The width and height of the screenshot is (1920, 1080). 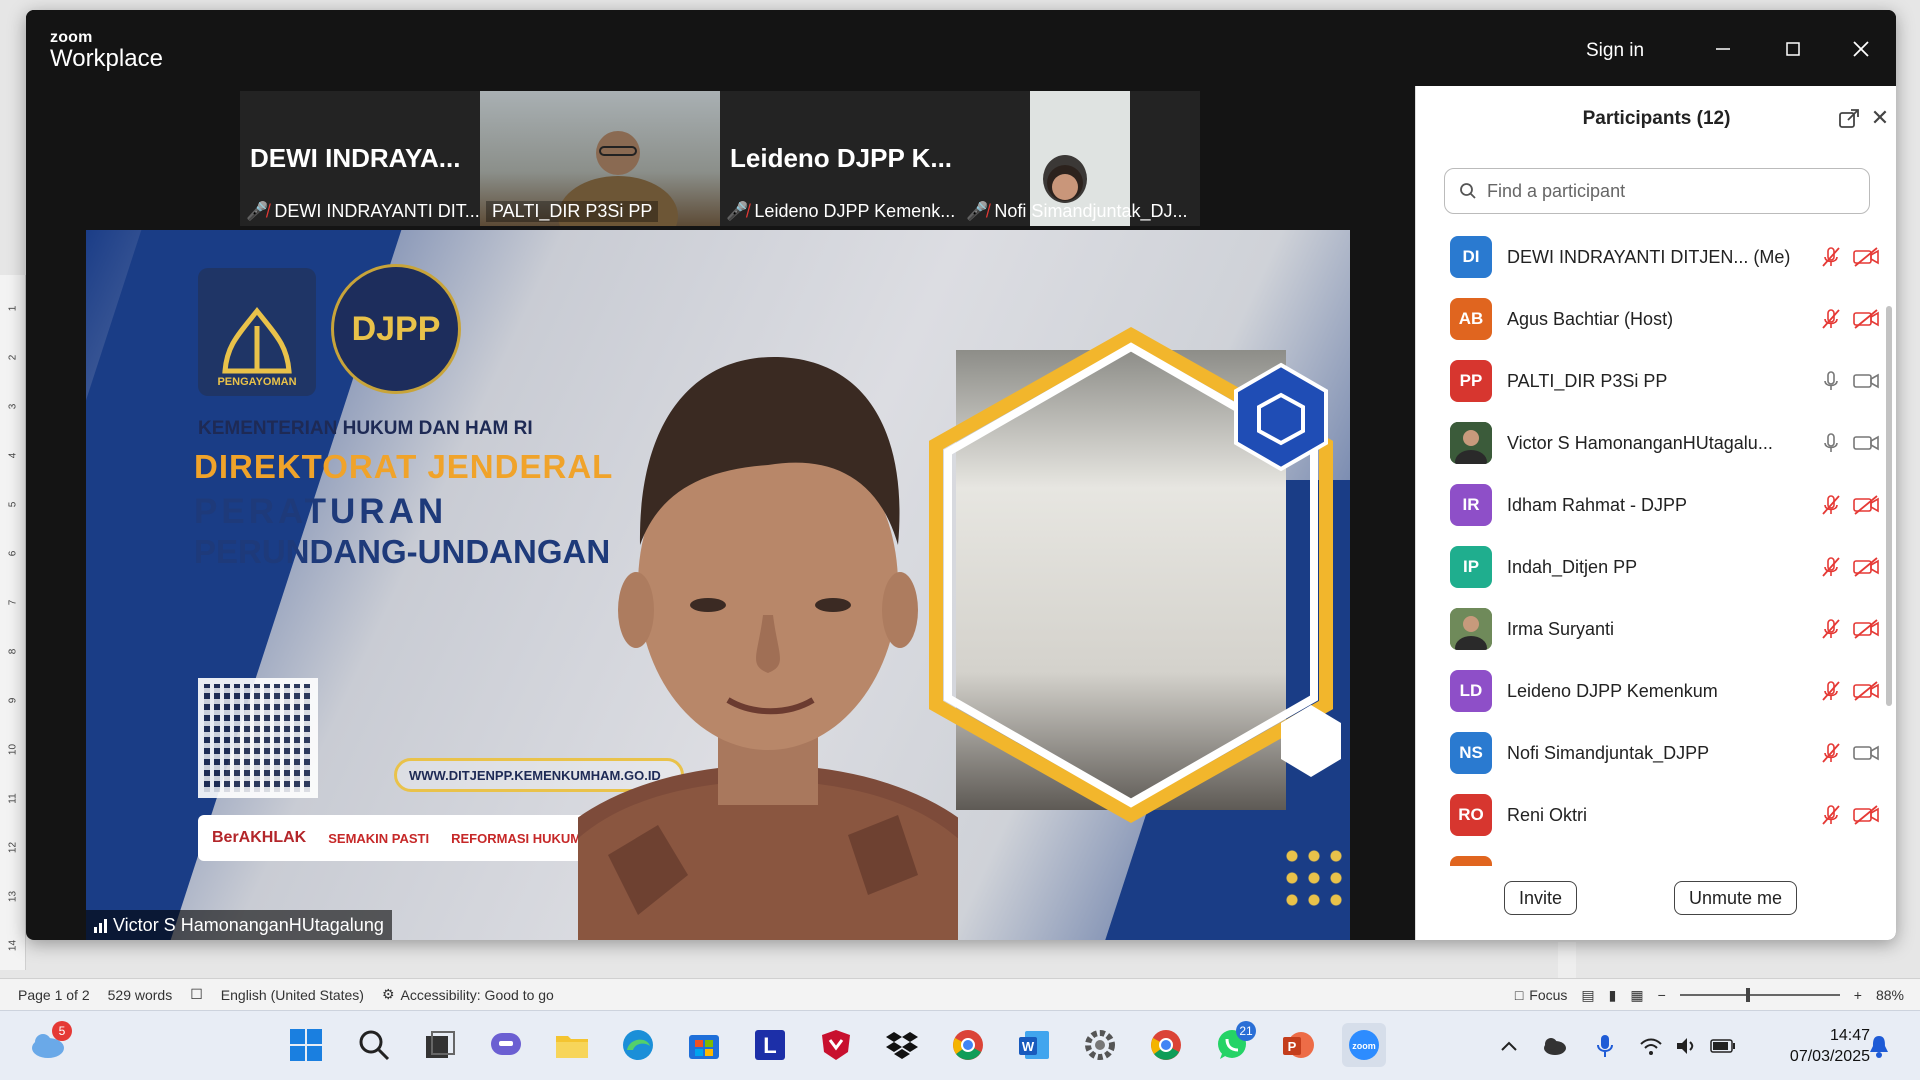 What do you see at coordinates (1759, 995) in the screenshot?
I see `zoom-slider` at bounding box center [1759, 995].